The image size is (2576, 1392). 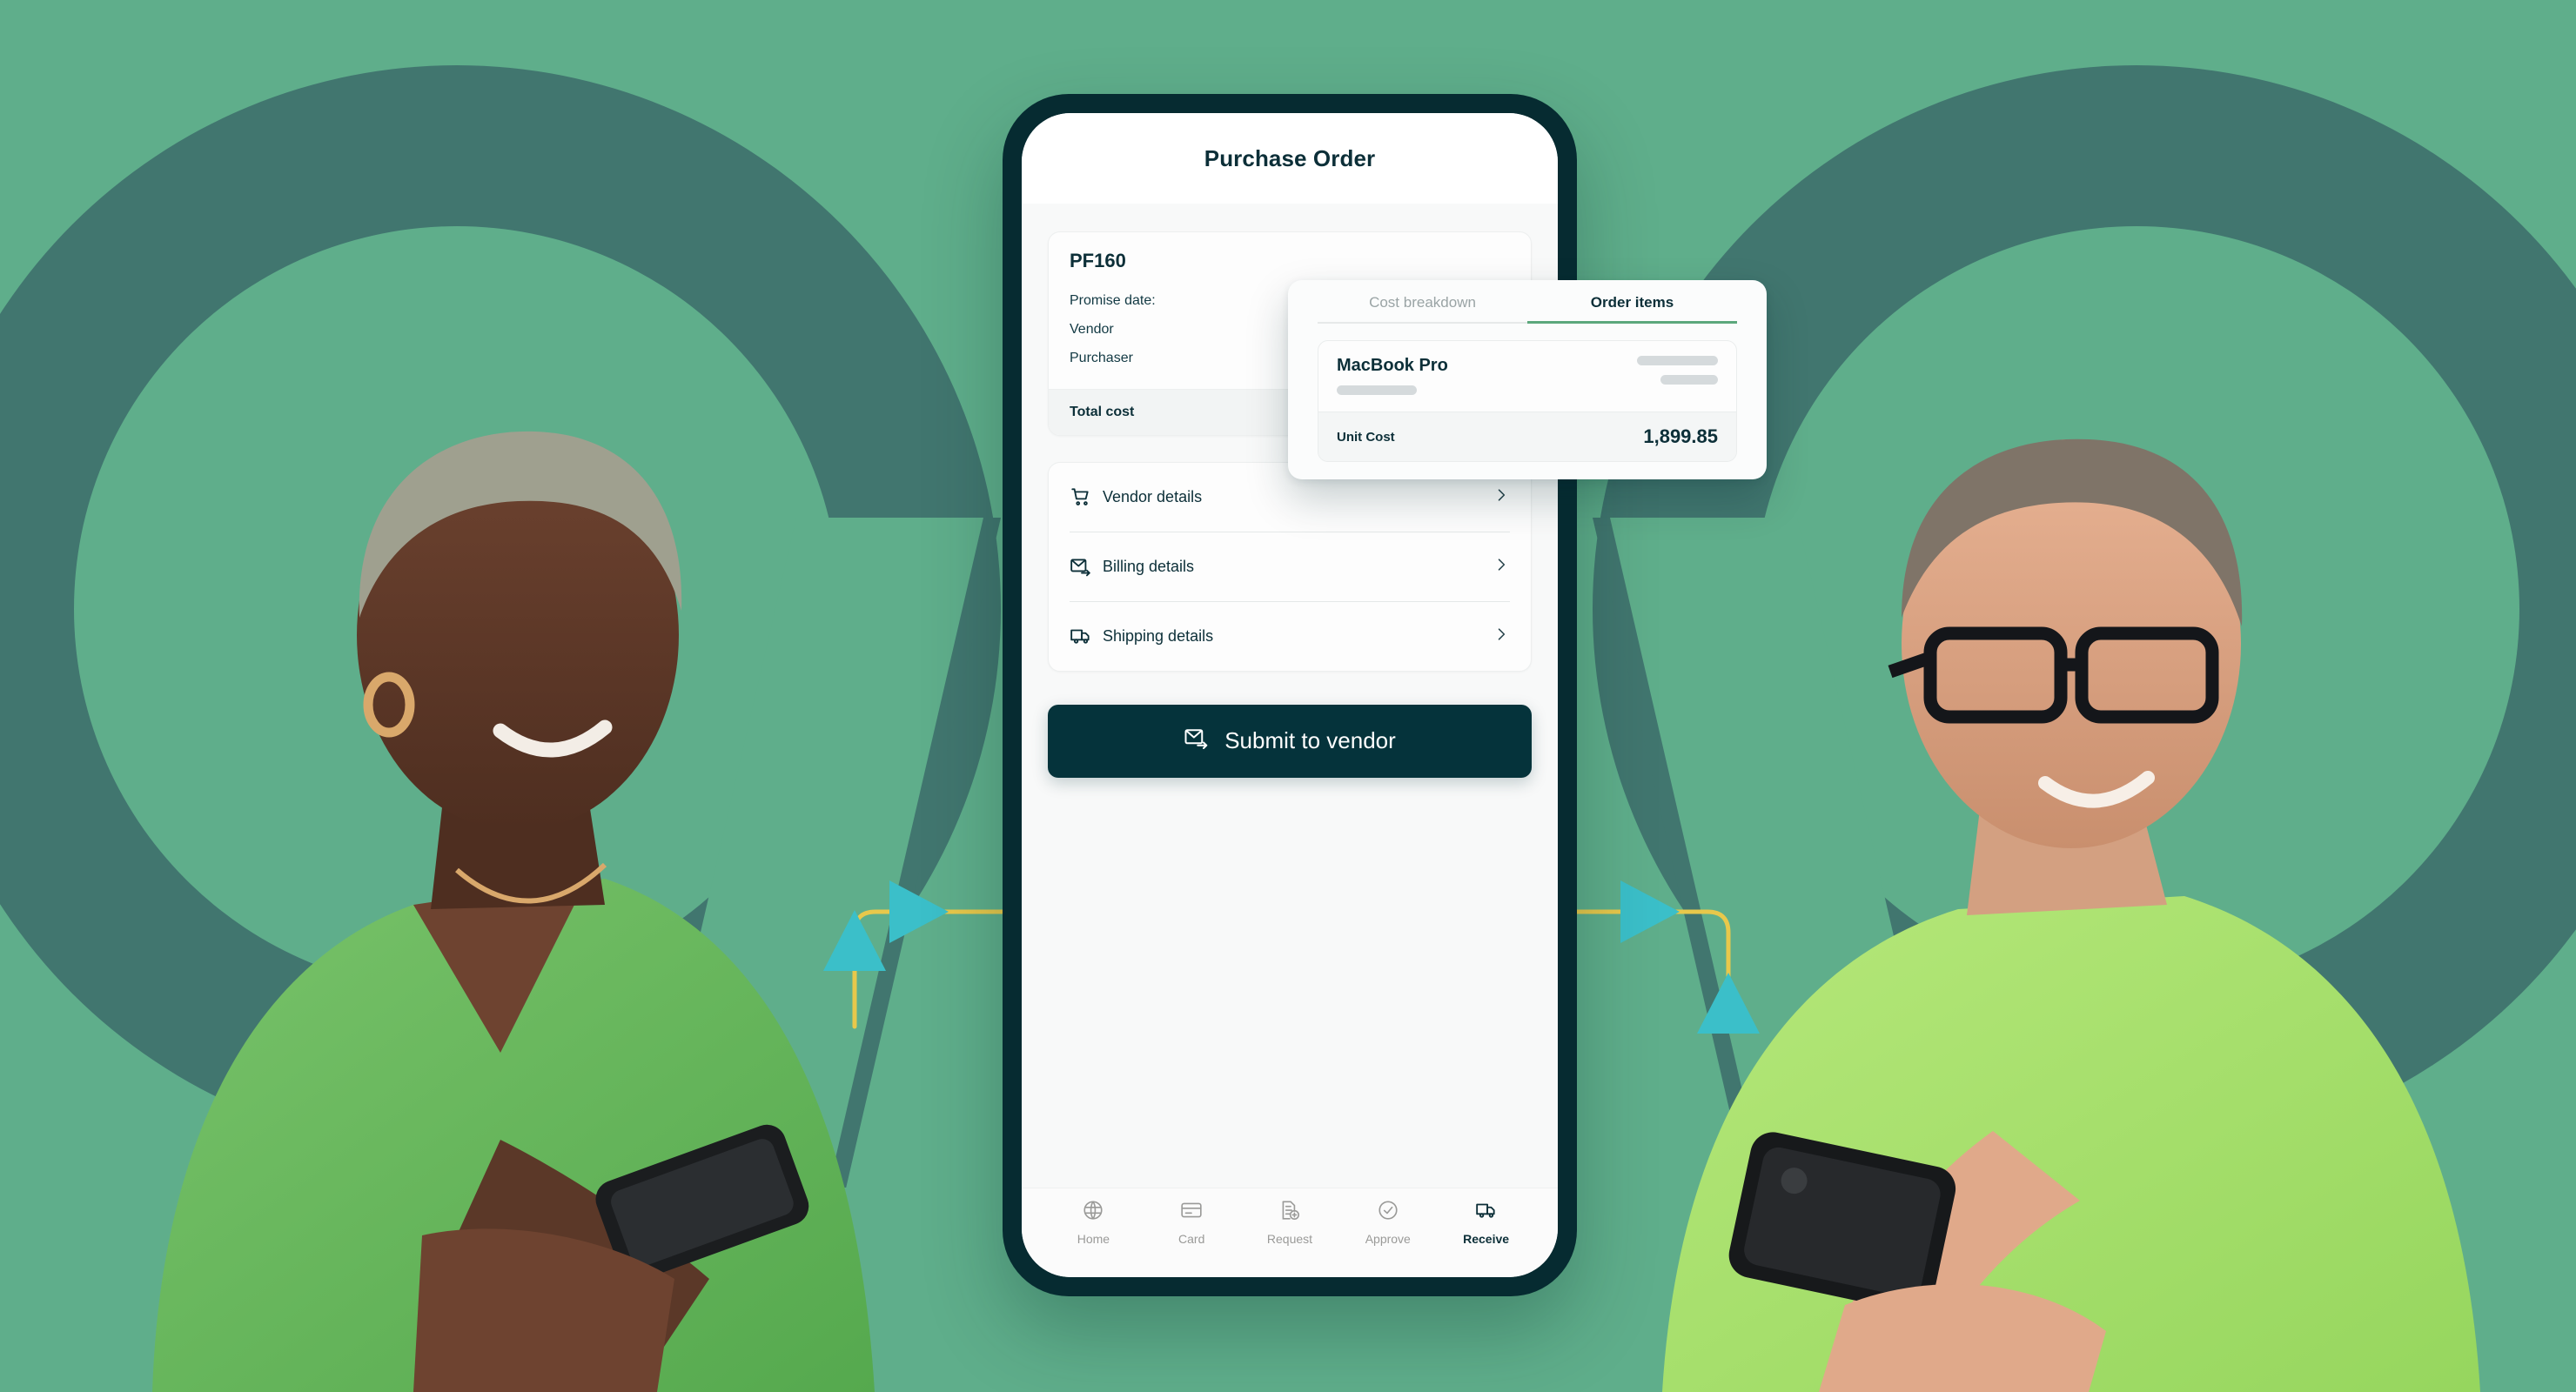 I want to click on page-title: Purchase Order, so click(x=1290, y=157).